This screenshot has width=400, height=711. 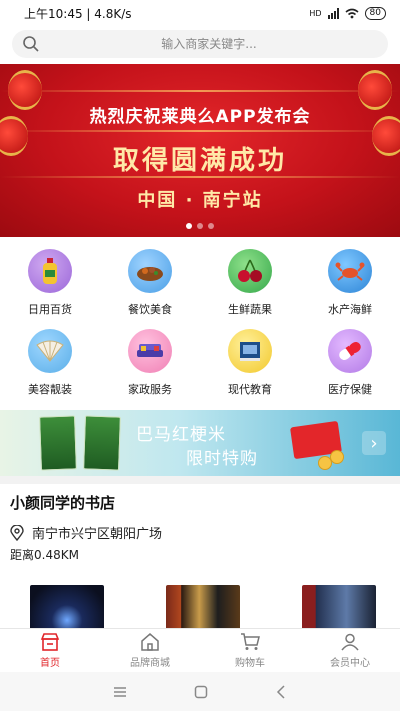 I want to click on status-bar: 上午10:45 | 4.8K/s HD 80, so click(x=200, y=13).